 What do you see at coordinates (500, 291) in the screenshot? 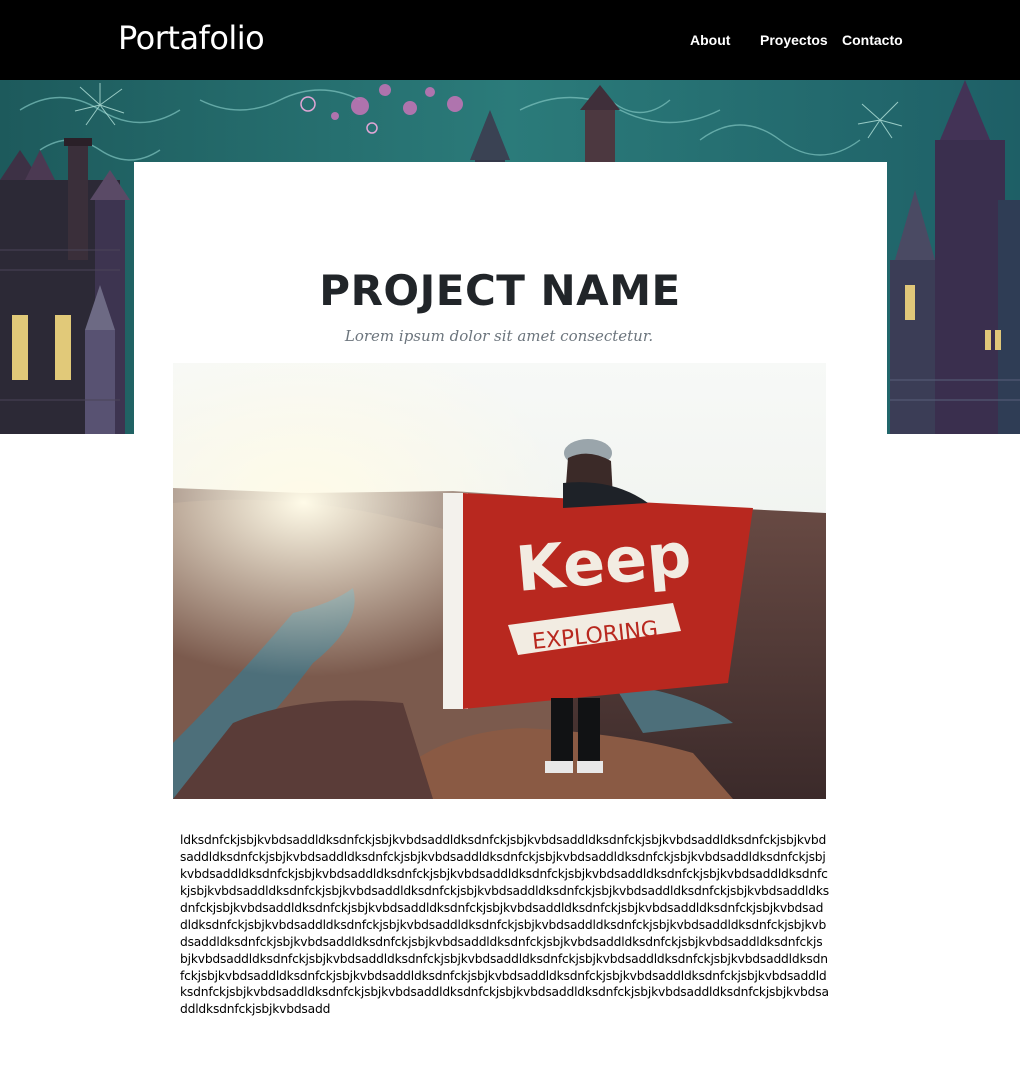
I see `project-title: PROJECT NAME` at bounding box center [500, 291].